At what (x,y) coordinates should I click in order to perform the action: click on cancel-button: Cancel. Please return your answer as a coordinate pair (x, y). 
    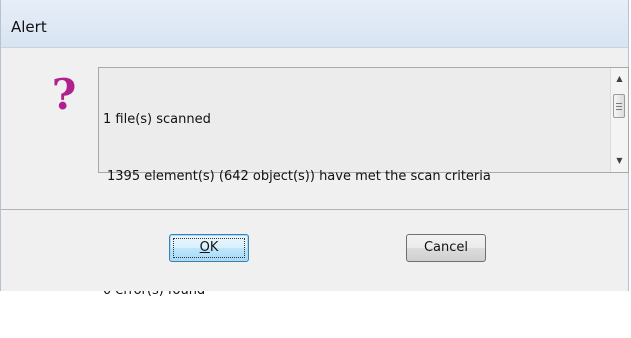
    Looking at the image, I should click on (446, 248).